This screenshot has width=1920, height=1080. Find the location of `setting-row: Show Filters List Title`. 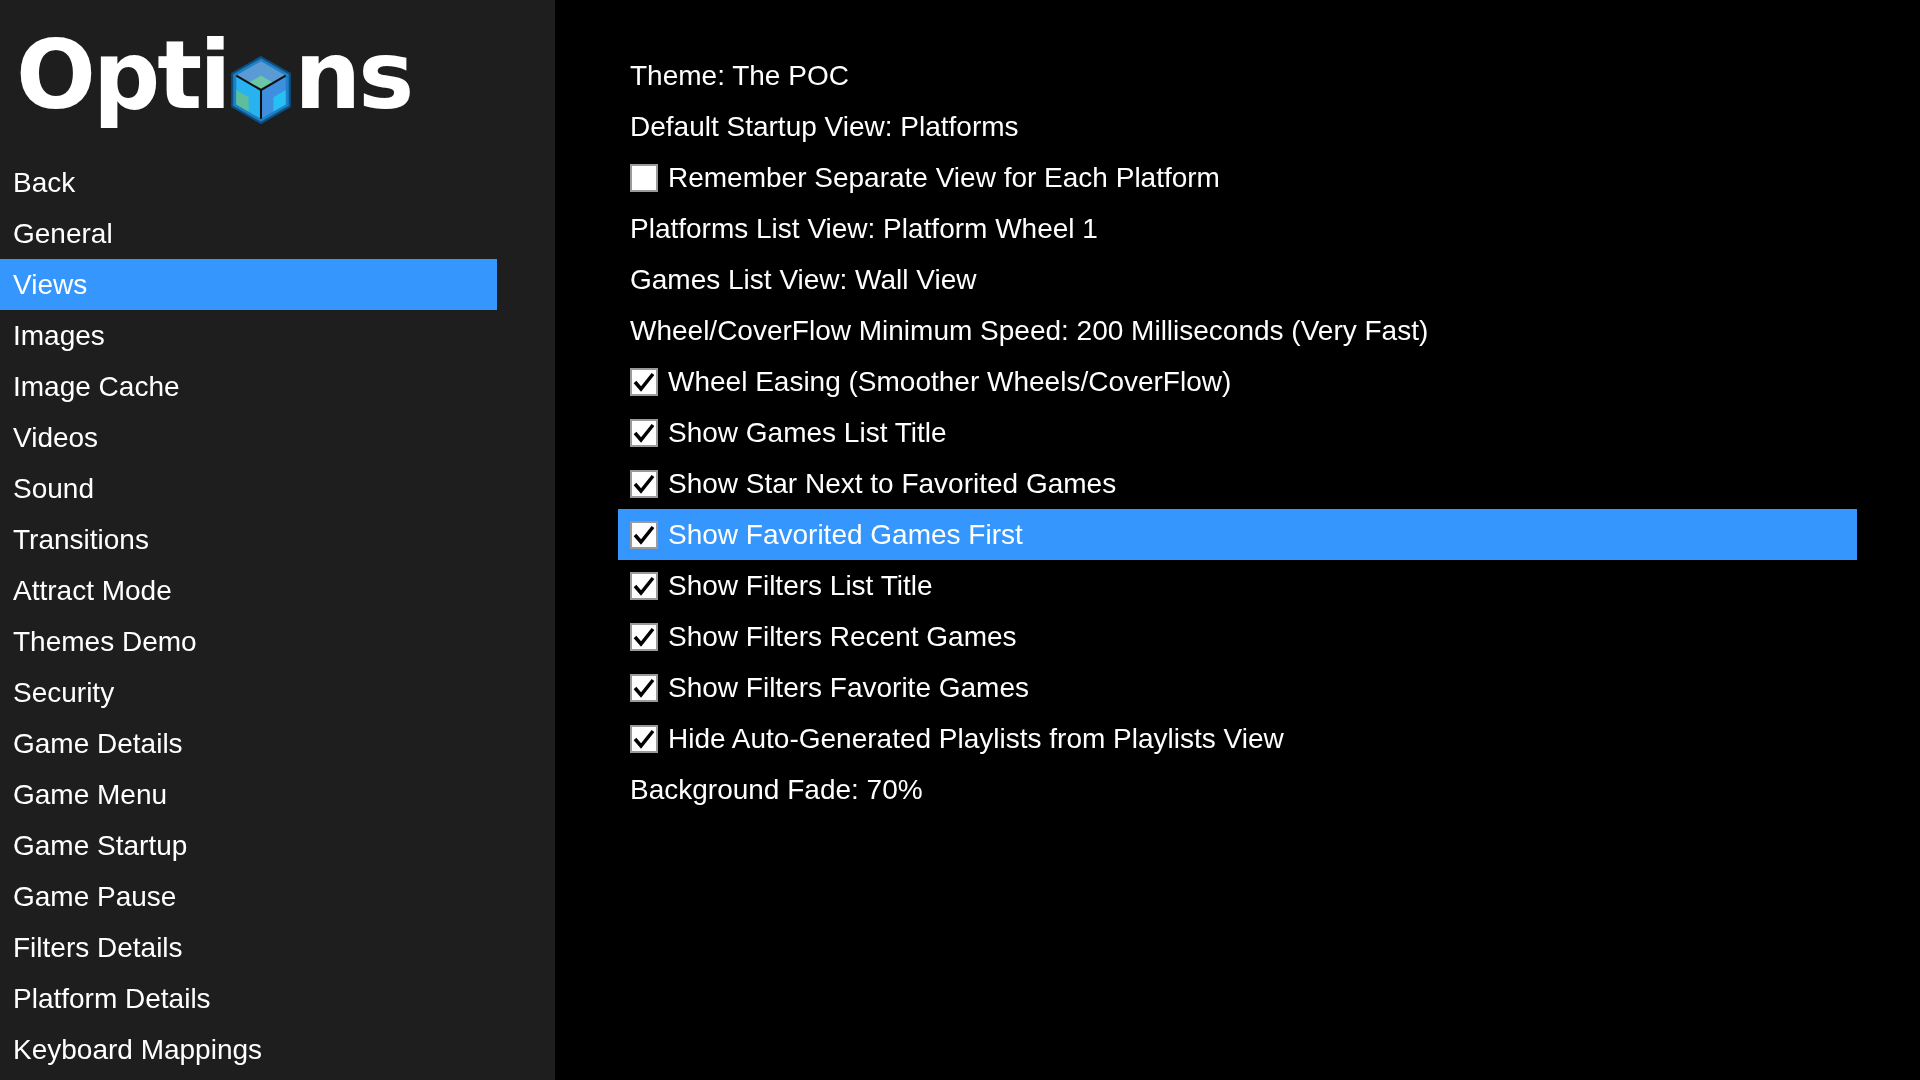

setting-row: Show Filters List Title is located at coordinates (1237, 585).